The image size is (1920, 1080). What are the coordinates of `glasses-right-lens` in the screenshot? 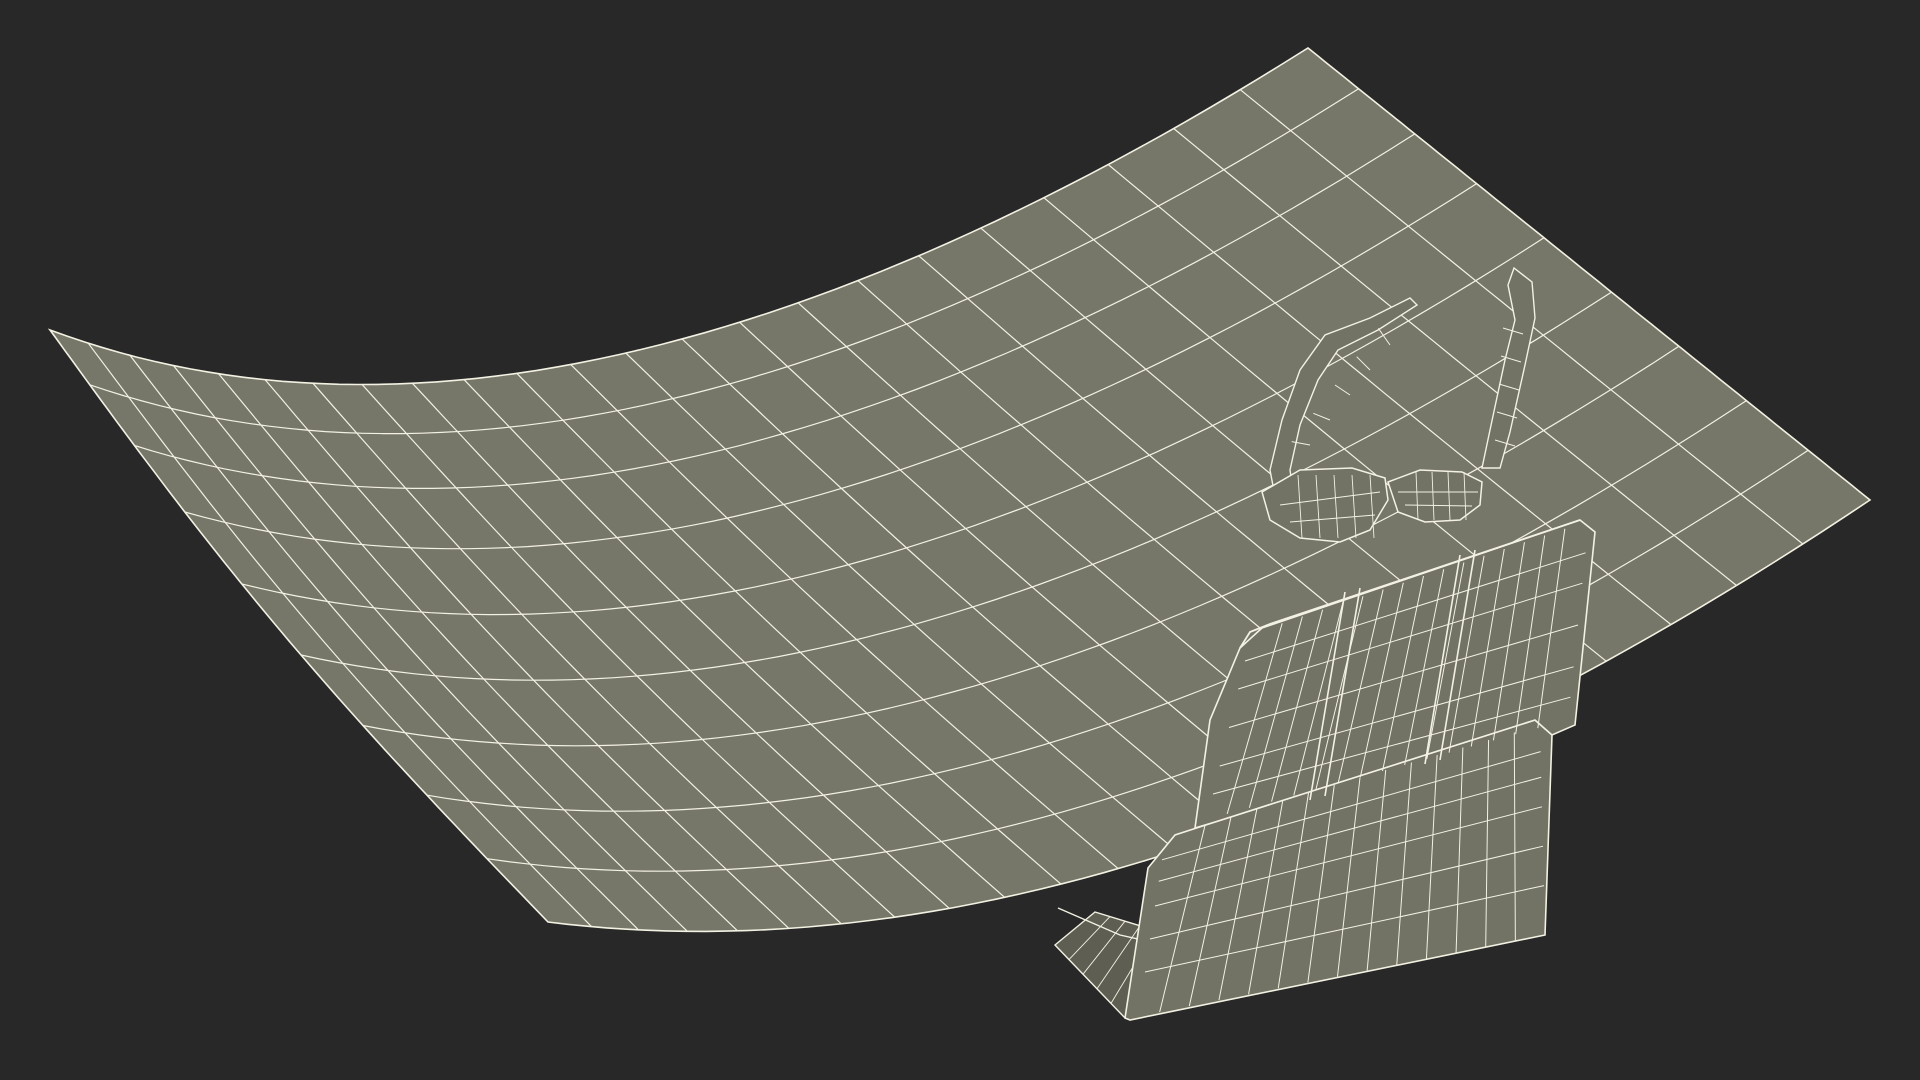 It's located at (1435, 496).